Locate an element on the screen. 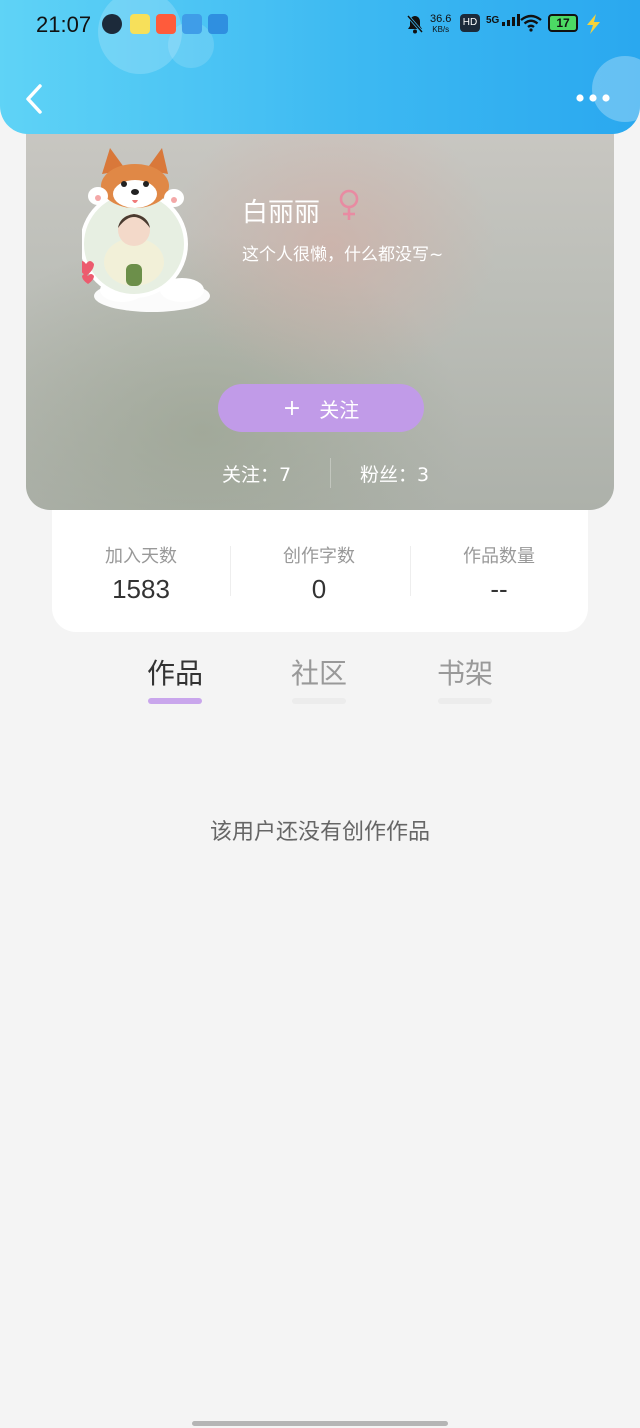 This screenshot has height=1428, width=640. tab-indicator-active is located at coordinates (175, 701).